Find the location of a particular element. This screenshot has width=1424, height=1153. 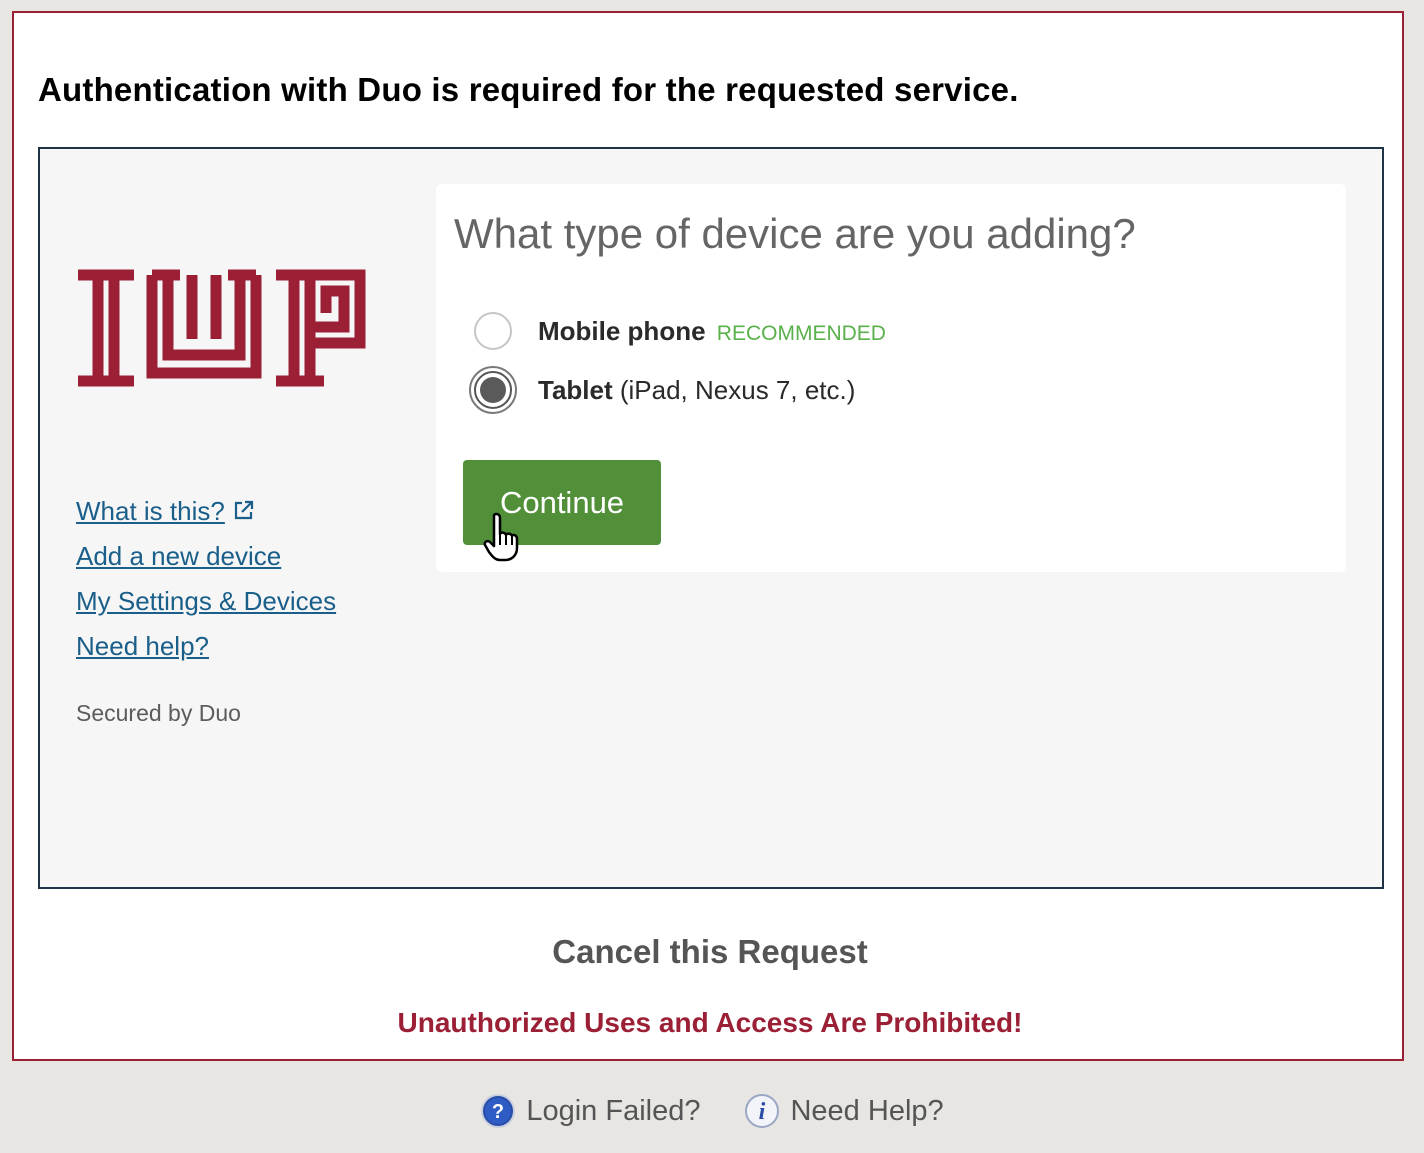

iup-logo is located at coordinates (222, 328).